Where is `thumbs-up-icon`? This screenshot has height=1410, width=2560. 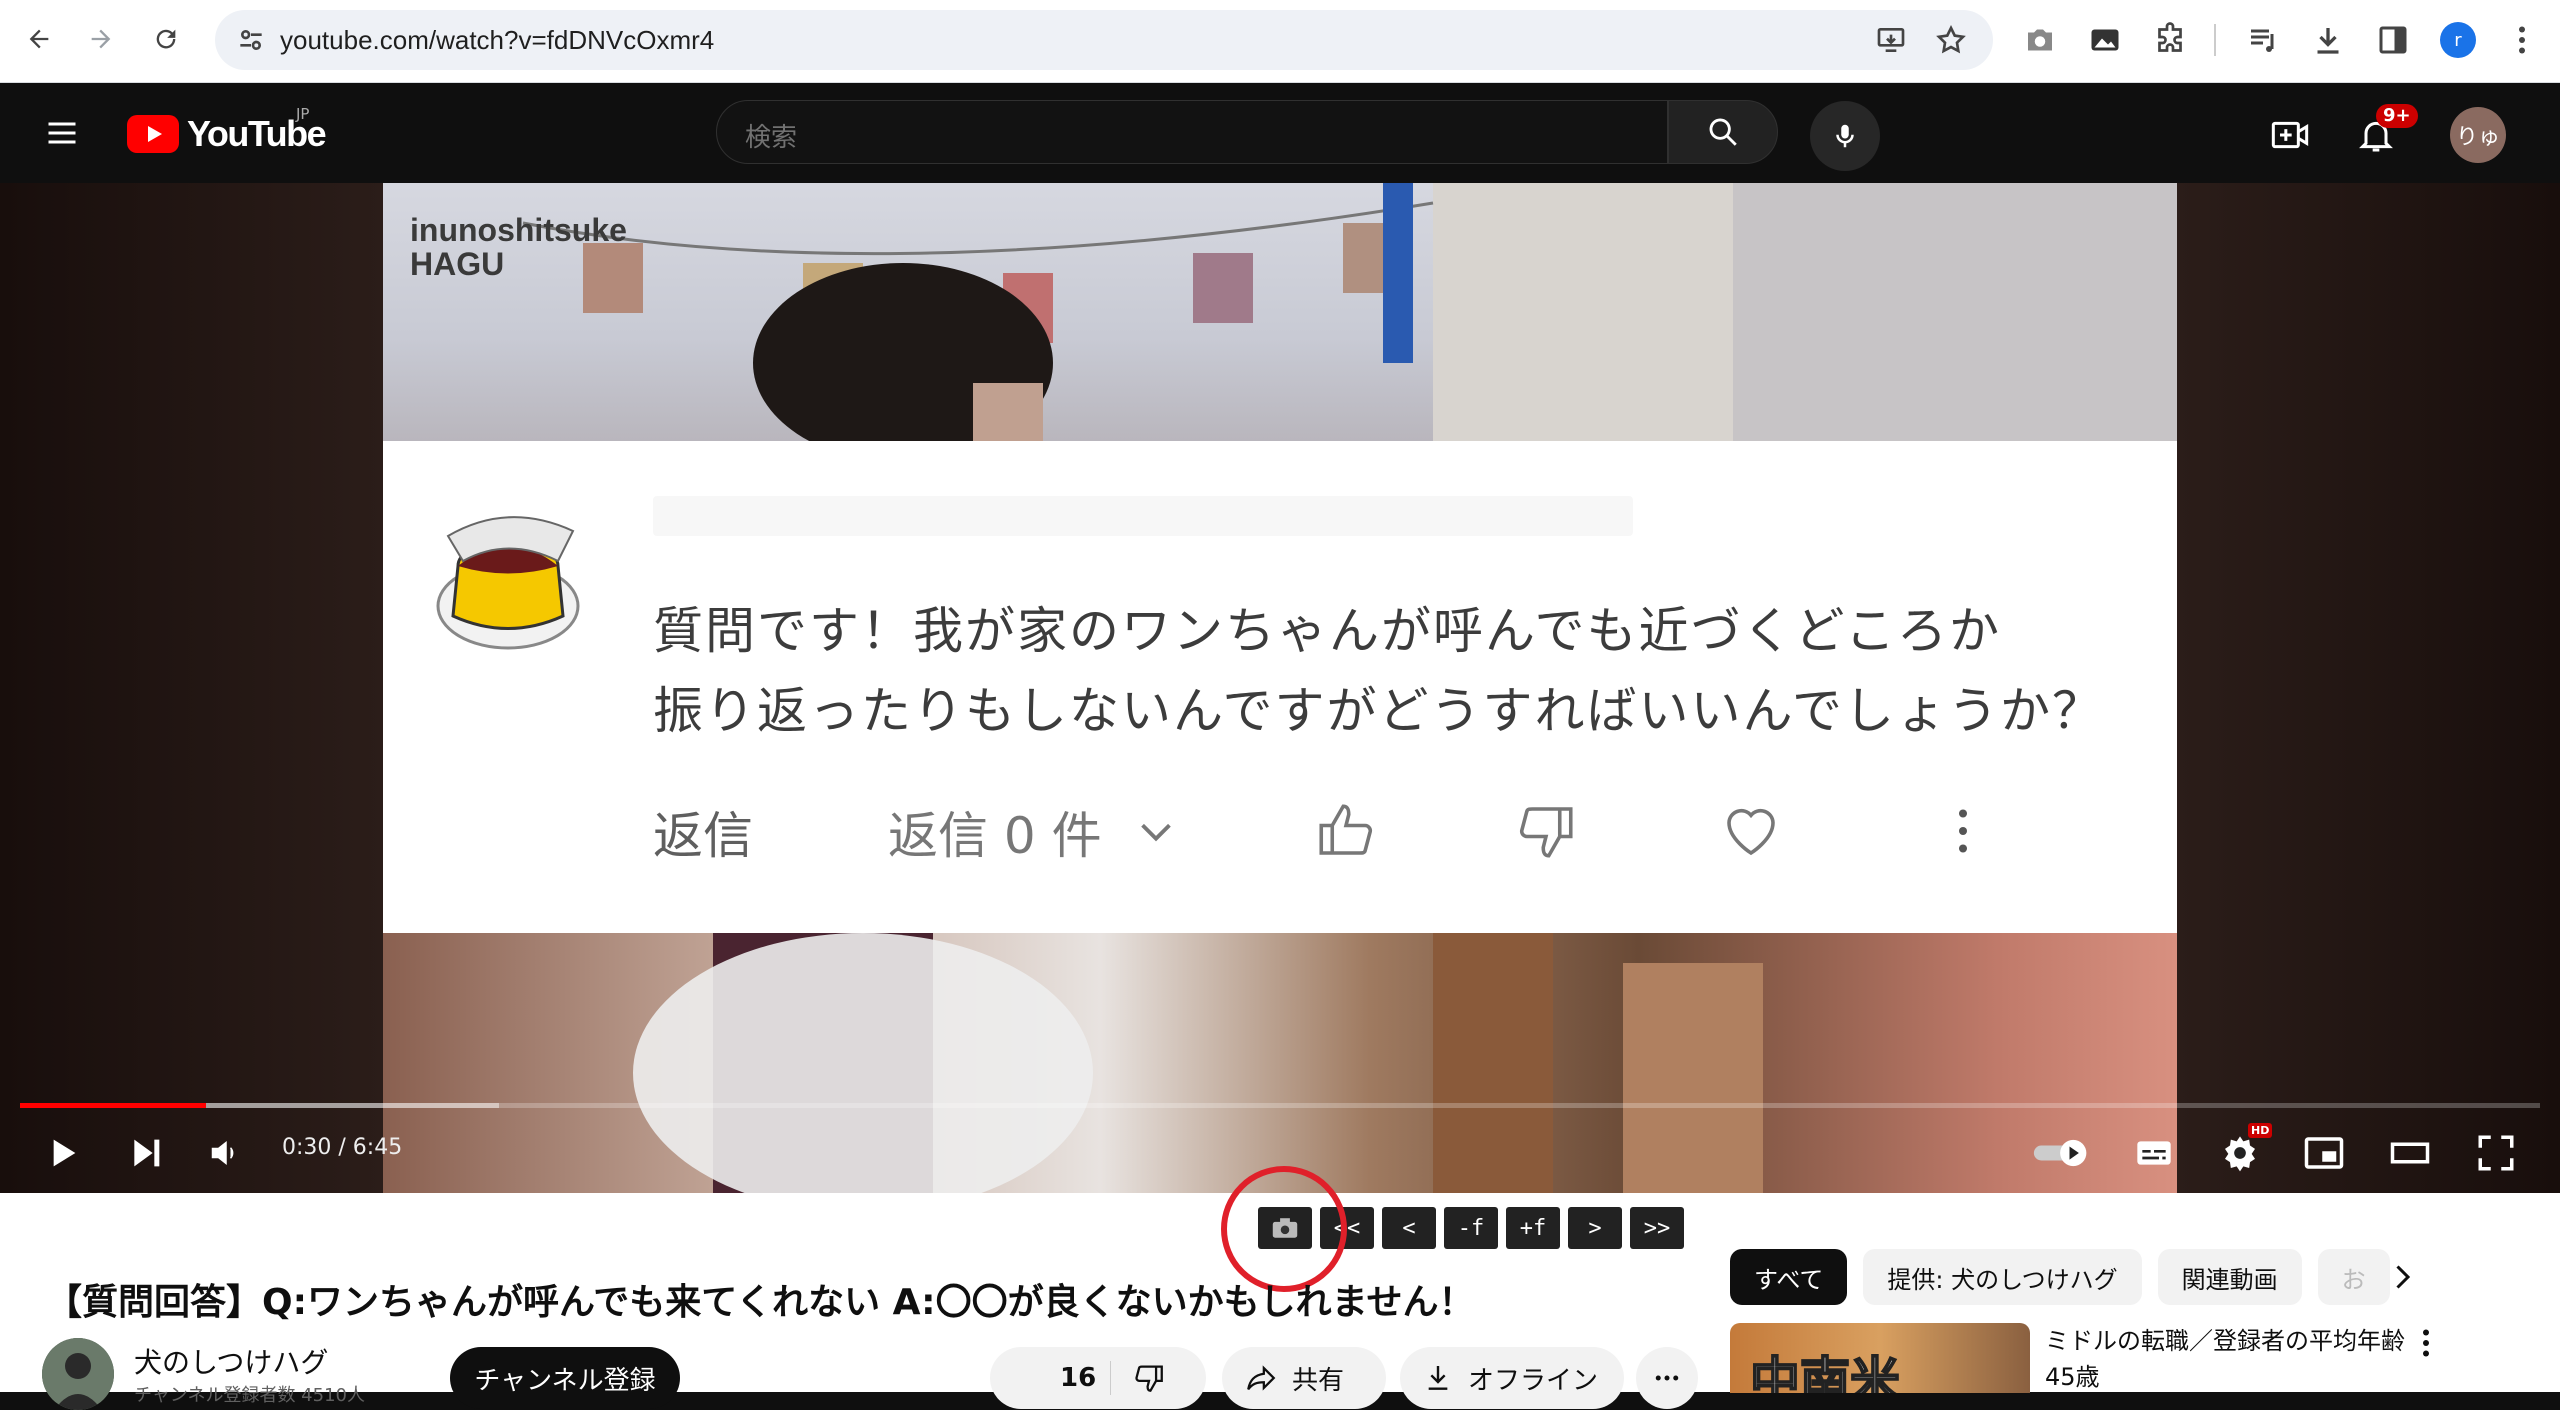
thumbs-up-icon is located at coordinates (1346, 829).